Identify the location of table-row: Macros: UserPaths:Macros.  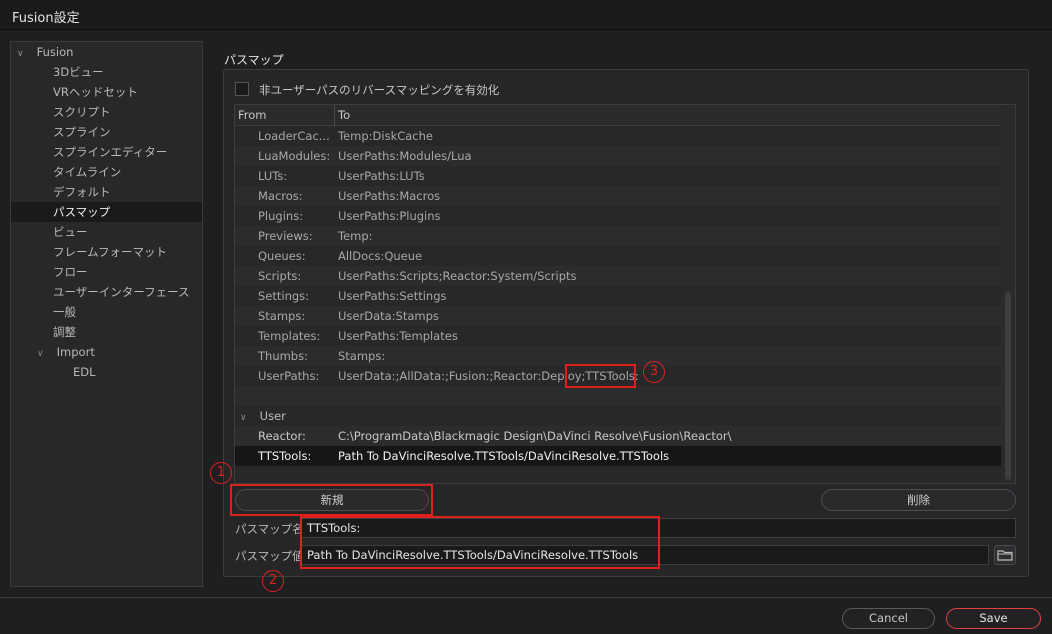
(618, 196).